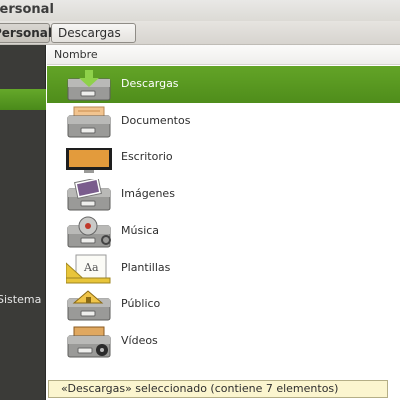 The height and width of the screenshot is (400, 400). Describe the element at coordinates (89, 232) in the screenshot. I see `music-folder-icon` at that location.